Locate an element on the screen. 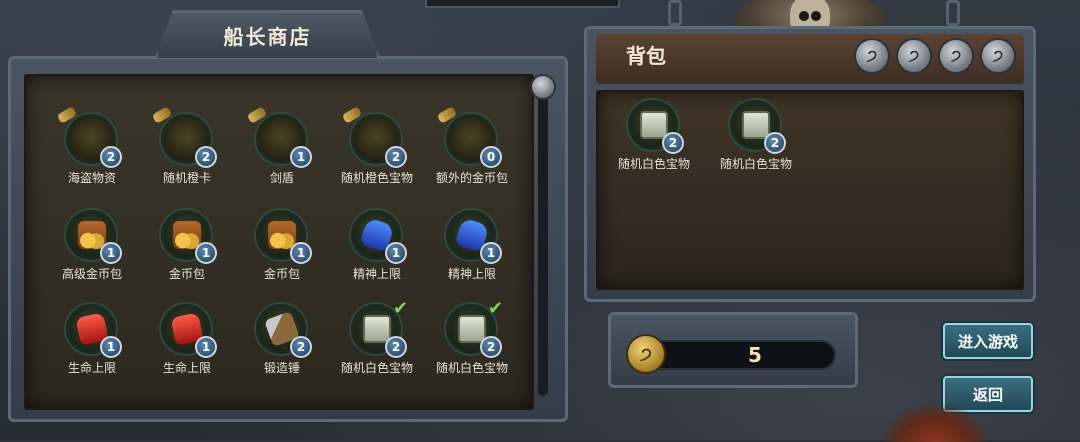 This screenshot has width=1080, height=442. shop-title: 船长商店 is located at coordinates (267, 37).